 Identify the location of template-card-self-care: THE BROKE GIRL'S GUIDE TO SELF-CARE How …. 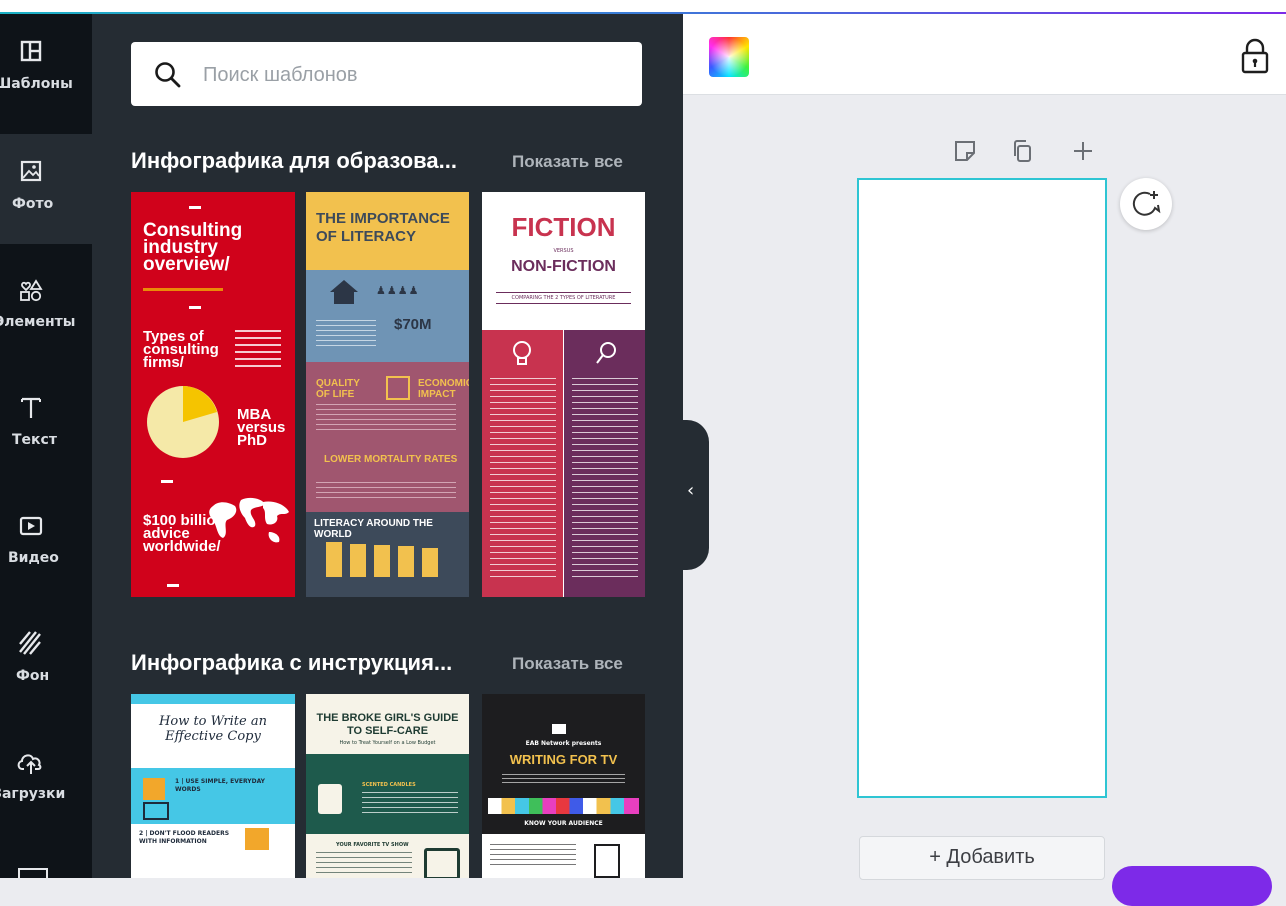
(387, 786).